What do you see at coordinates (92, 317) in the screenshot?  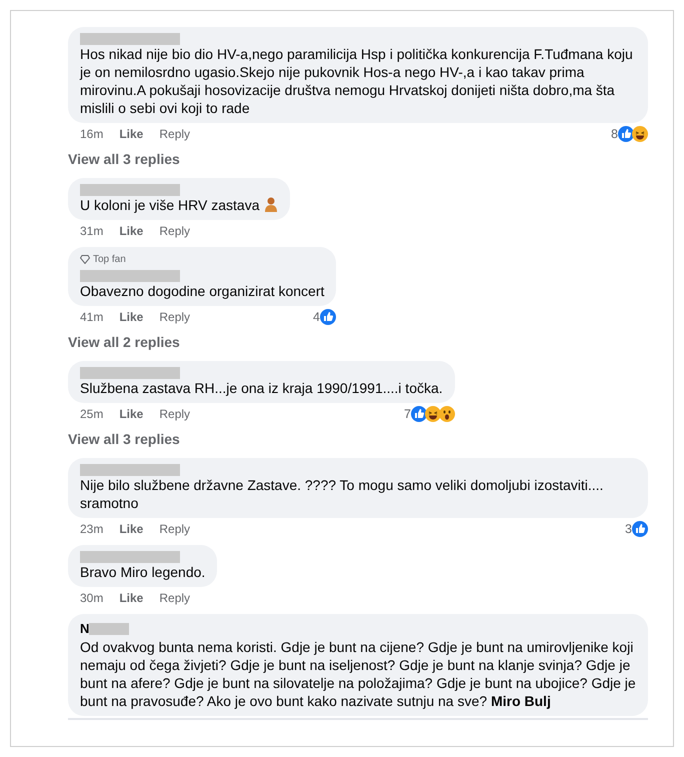 I see `comment-time: 41m` at bounding box center [92, 317].